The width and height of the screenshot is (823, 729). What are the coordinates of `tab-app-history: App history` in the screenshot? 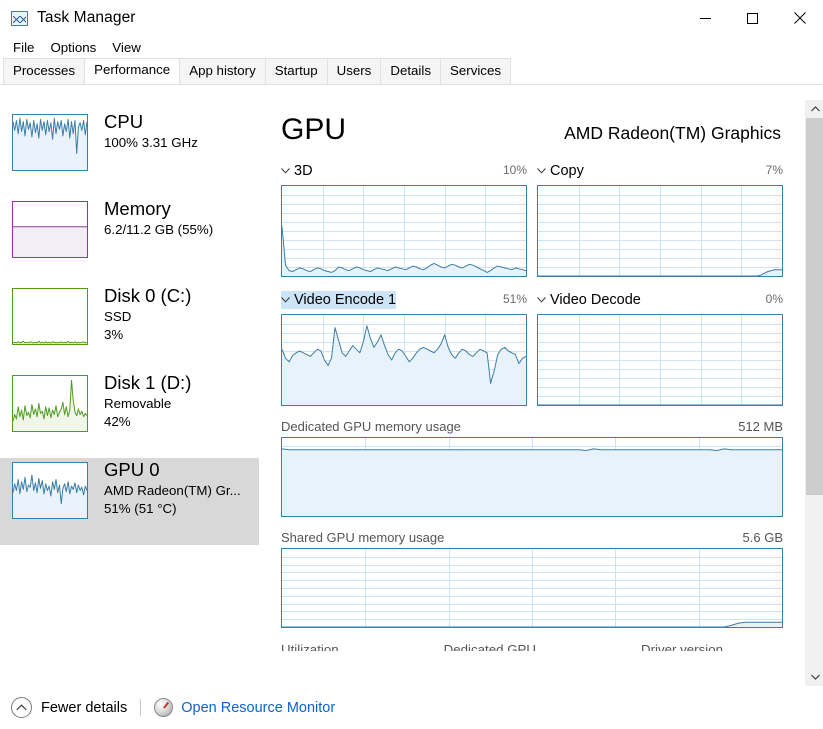 It's located at (222, 71).